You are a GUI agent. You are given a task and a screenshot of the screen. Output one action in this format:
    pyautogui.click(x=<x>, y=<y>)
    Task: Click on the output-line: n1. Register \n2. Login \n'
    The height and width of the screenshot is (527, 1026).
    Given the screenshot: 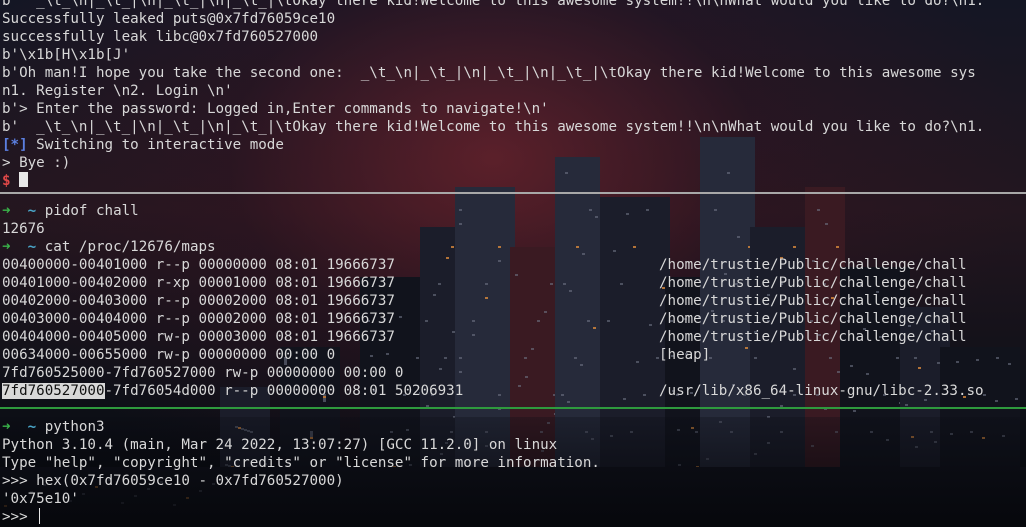 What is the action you would take?
    pyautogui.click(x=117, y=91)
    